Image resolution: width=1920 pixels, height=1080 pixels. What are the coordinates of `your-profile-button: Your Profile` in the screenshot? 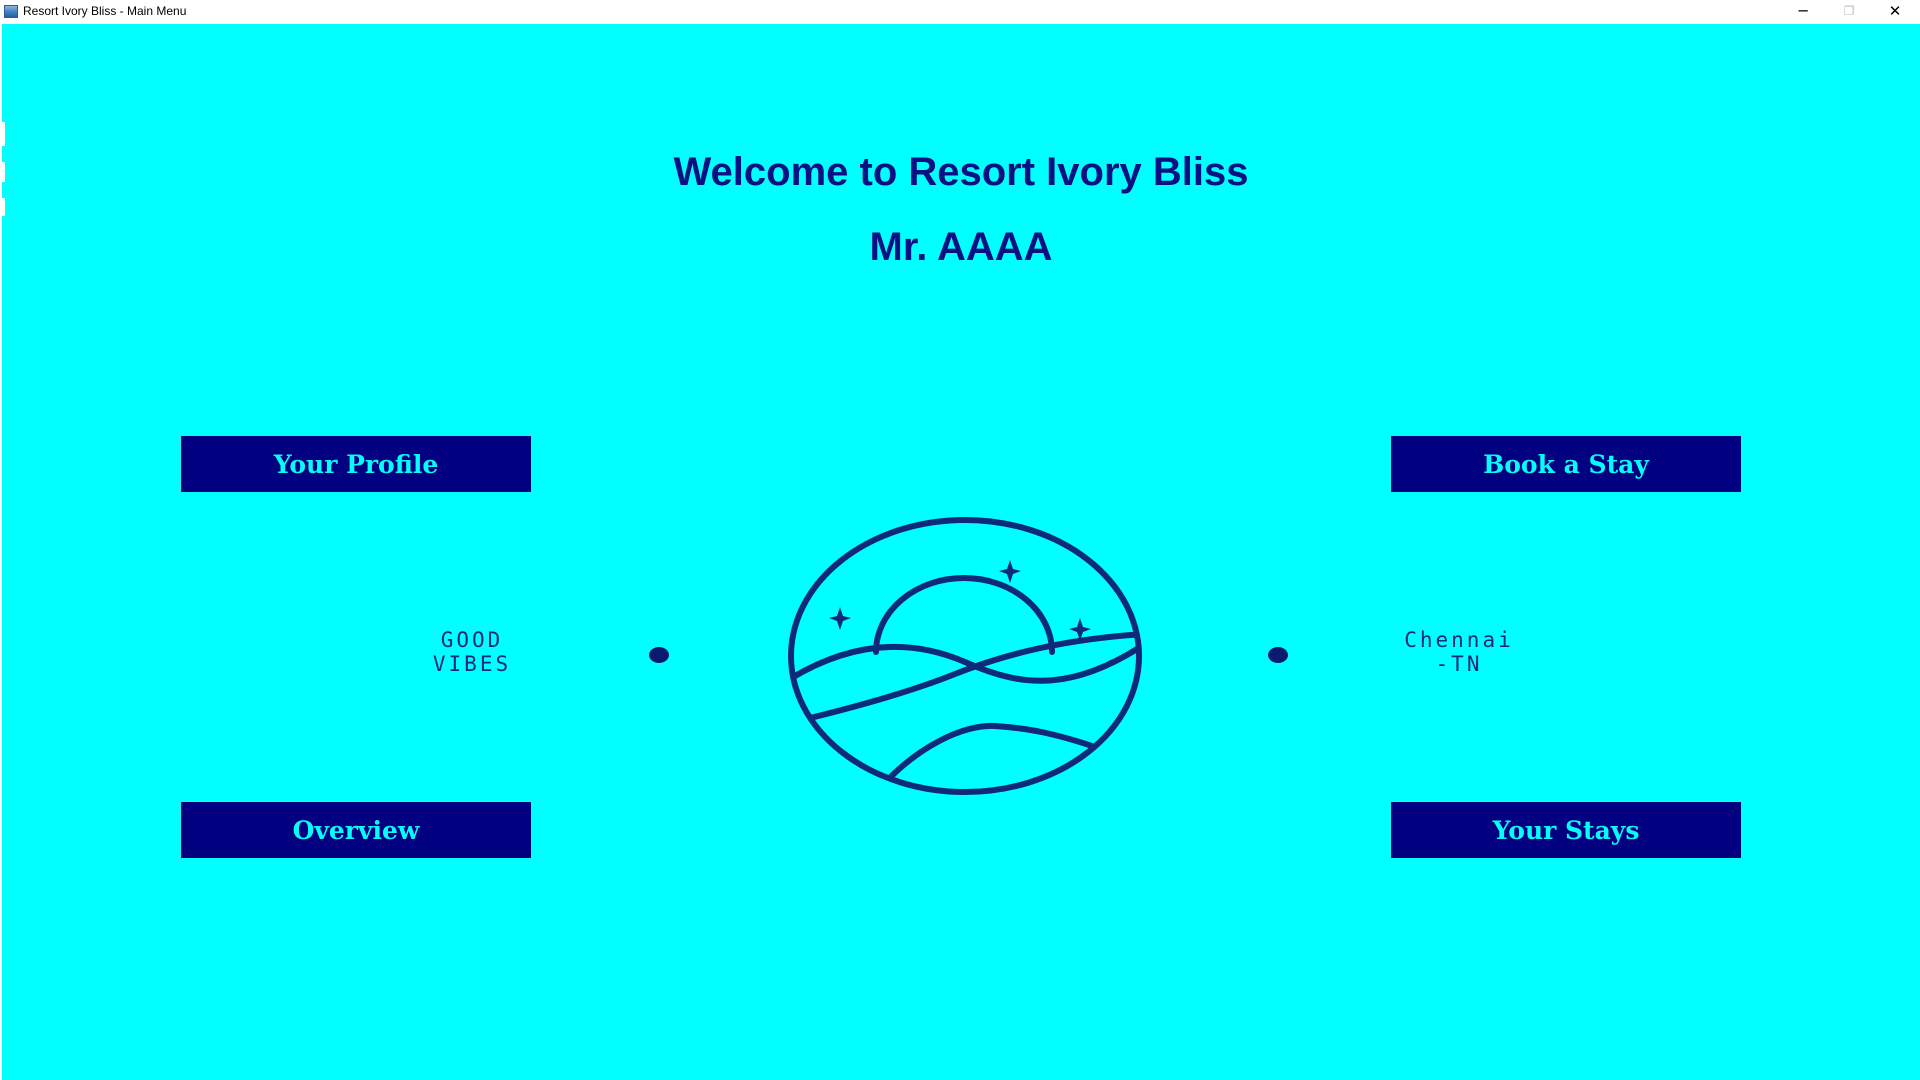 It's located at (356, 464).